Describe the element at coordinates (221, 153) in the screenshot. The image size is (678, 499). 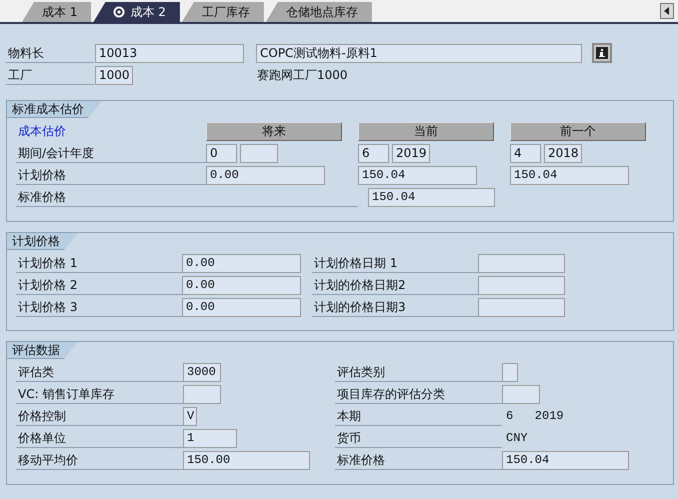
I see `input-field: 0` at that location.